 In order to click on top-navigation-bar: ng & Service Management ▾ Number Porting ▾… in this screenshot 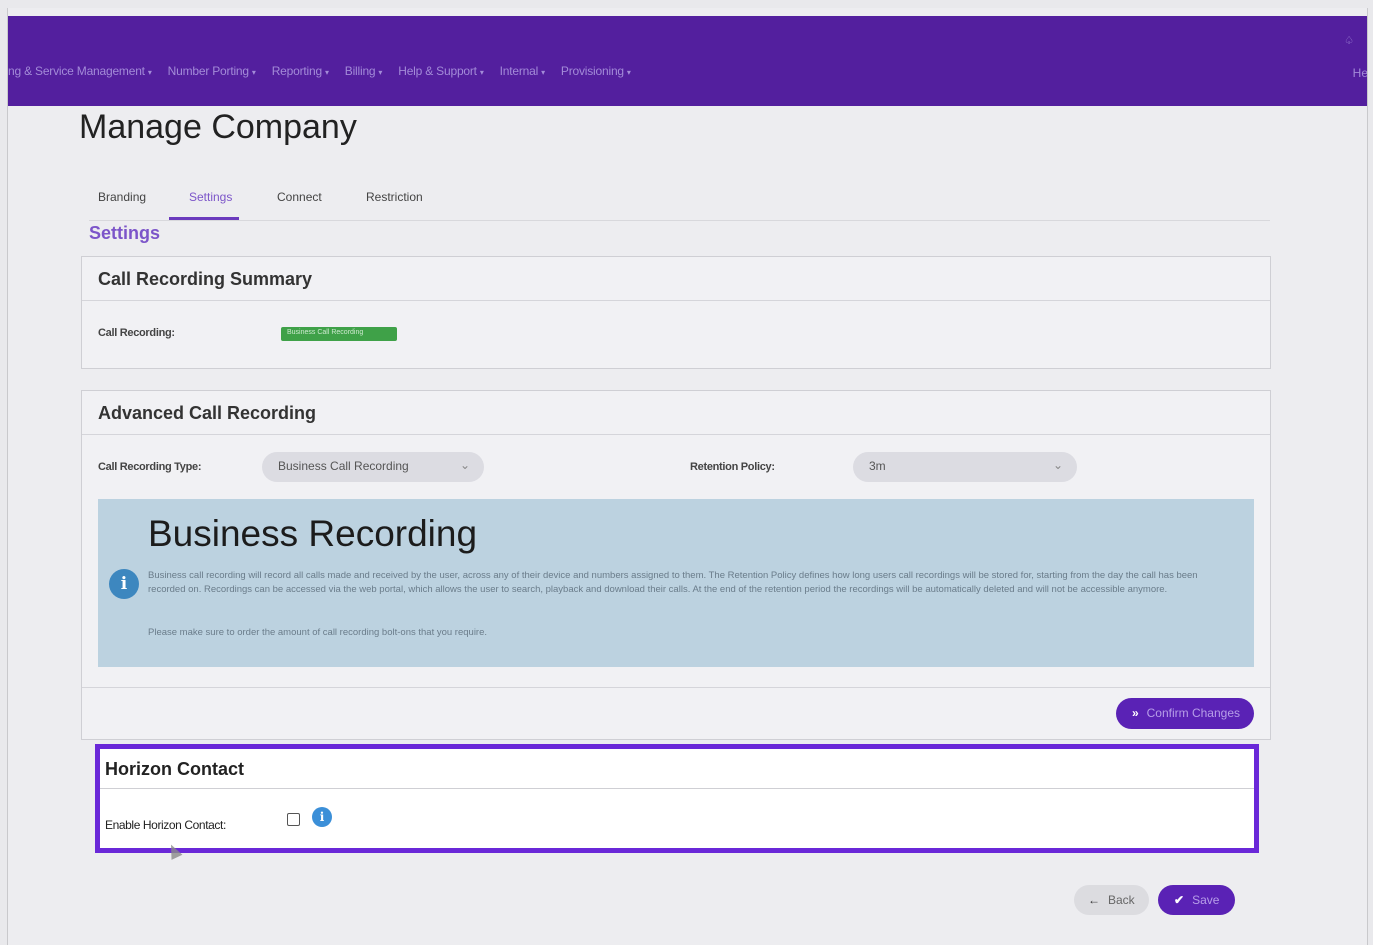, I will do `click(687, 61)`.